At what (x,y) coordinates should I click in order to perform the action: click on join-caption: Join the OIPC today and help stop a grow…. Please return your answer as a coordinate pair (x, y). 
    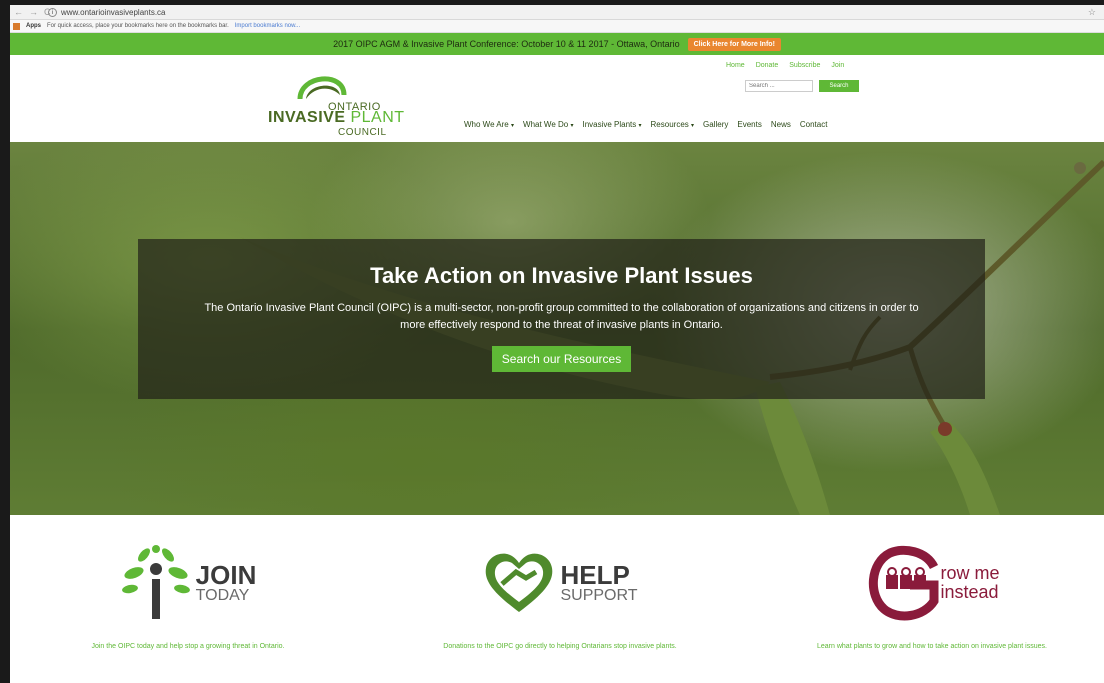
    Looking at the image, I should click on (188, 646).